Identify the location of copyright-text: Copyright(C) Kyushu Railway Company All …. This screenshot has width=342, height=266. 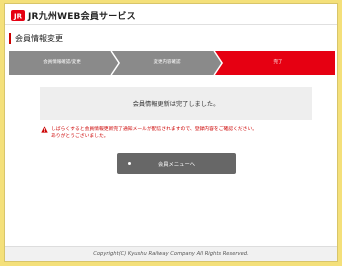
(171, 254).